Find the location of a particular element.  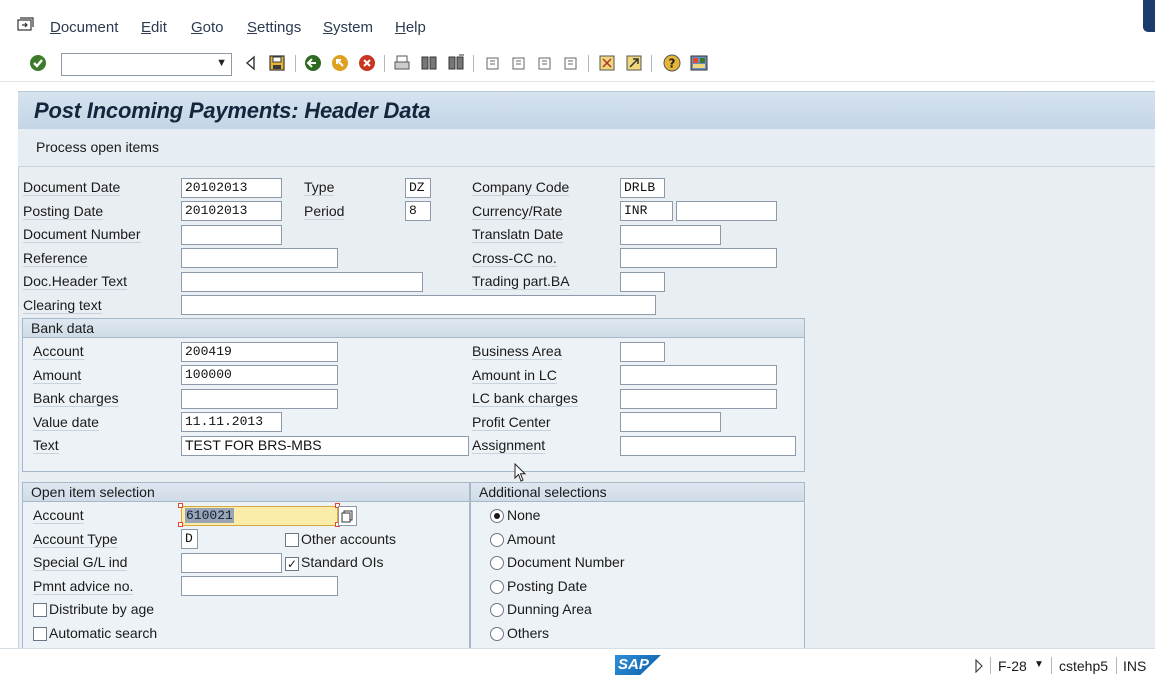

radio-dunning-area is located at coordinates (497, 610).